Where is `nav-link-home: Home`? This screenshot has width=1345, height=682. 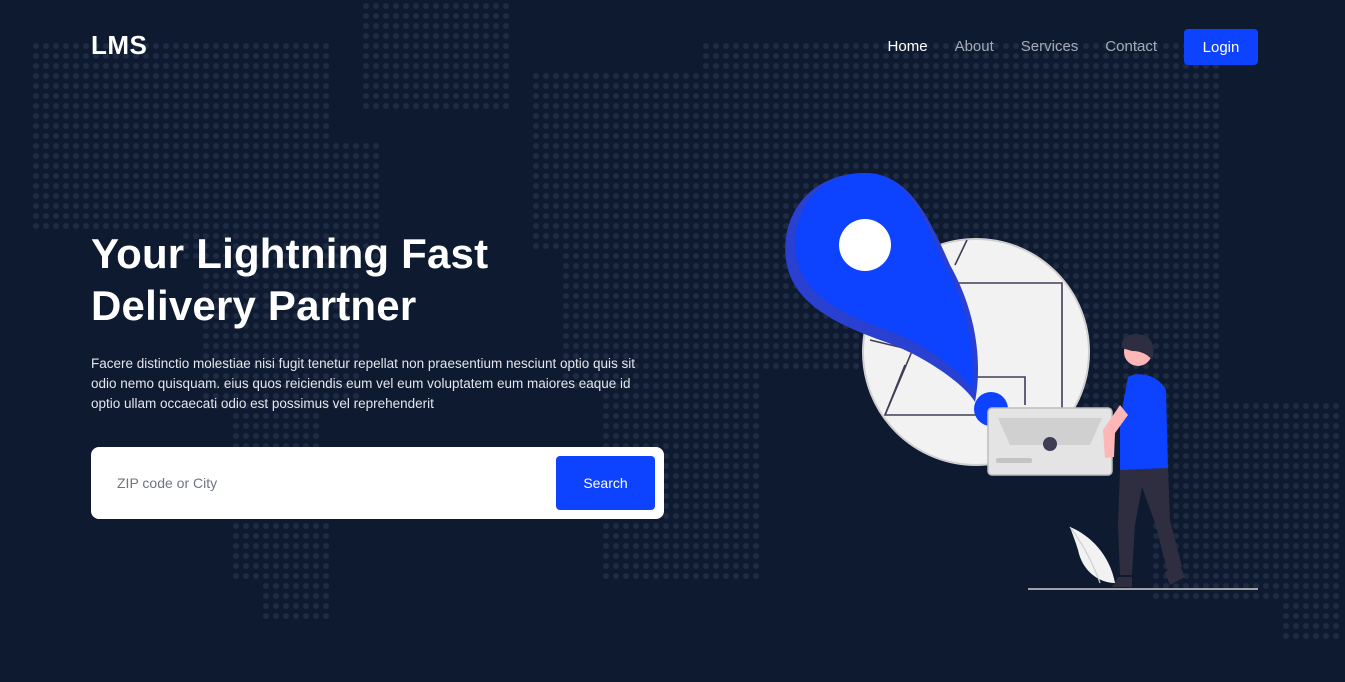
nav-link-home: Home is located at coordinates (908, 47).